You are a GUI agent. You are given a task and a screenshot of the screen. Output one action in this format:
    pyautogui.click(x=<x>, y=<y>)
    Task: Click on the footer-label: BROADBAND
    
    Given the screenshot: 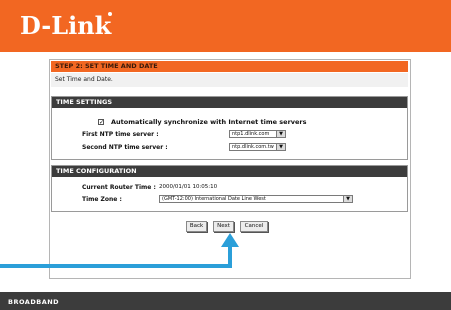 What is the action you would take?
    pyautogui.click(x=34, y=302)
    